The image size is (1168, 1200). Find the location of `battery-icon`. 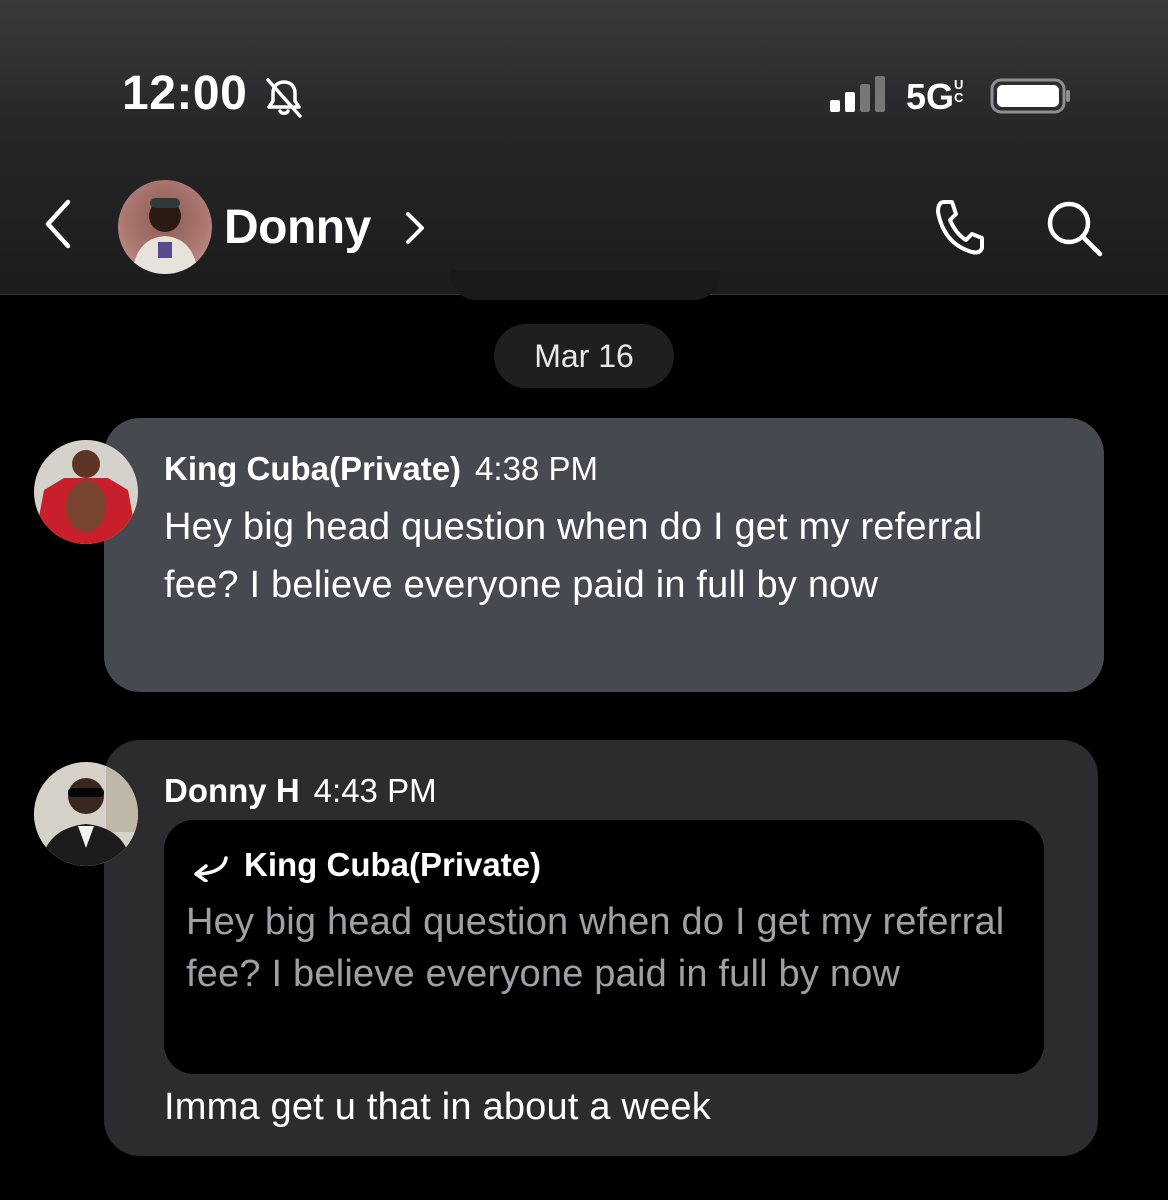

battery-icon is located at coordinates (1030, 96).